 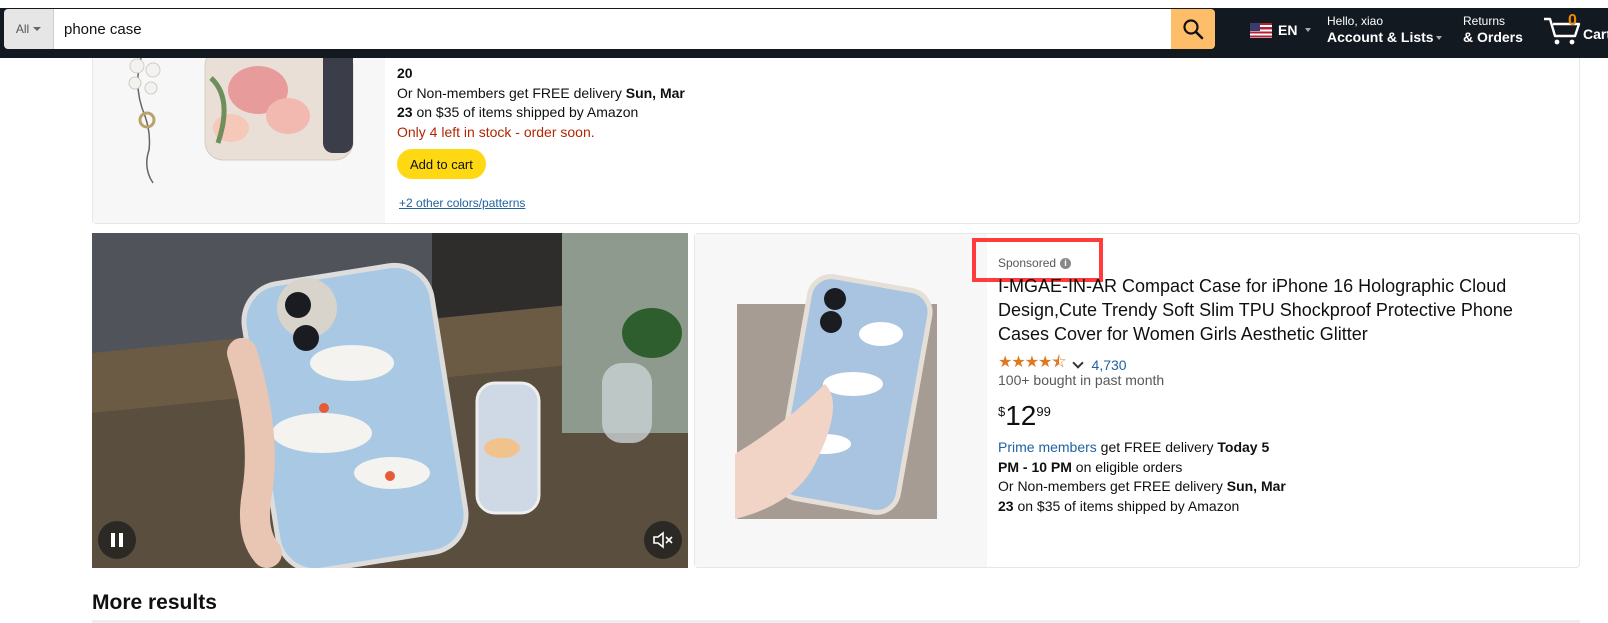 What do you see at coordinates (1027, 263) in the screenshot?
I see `sponsored-text: Sponsored` at bounding box center [1027, 263].